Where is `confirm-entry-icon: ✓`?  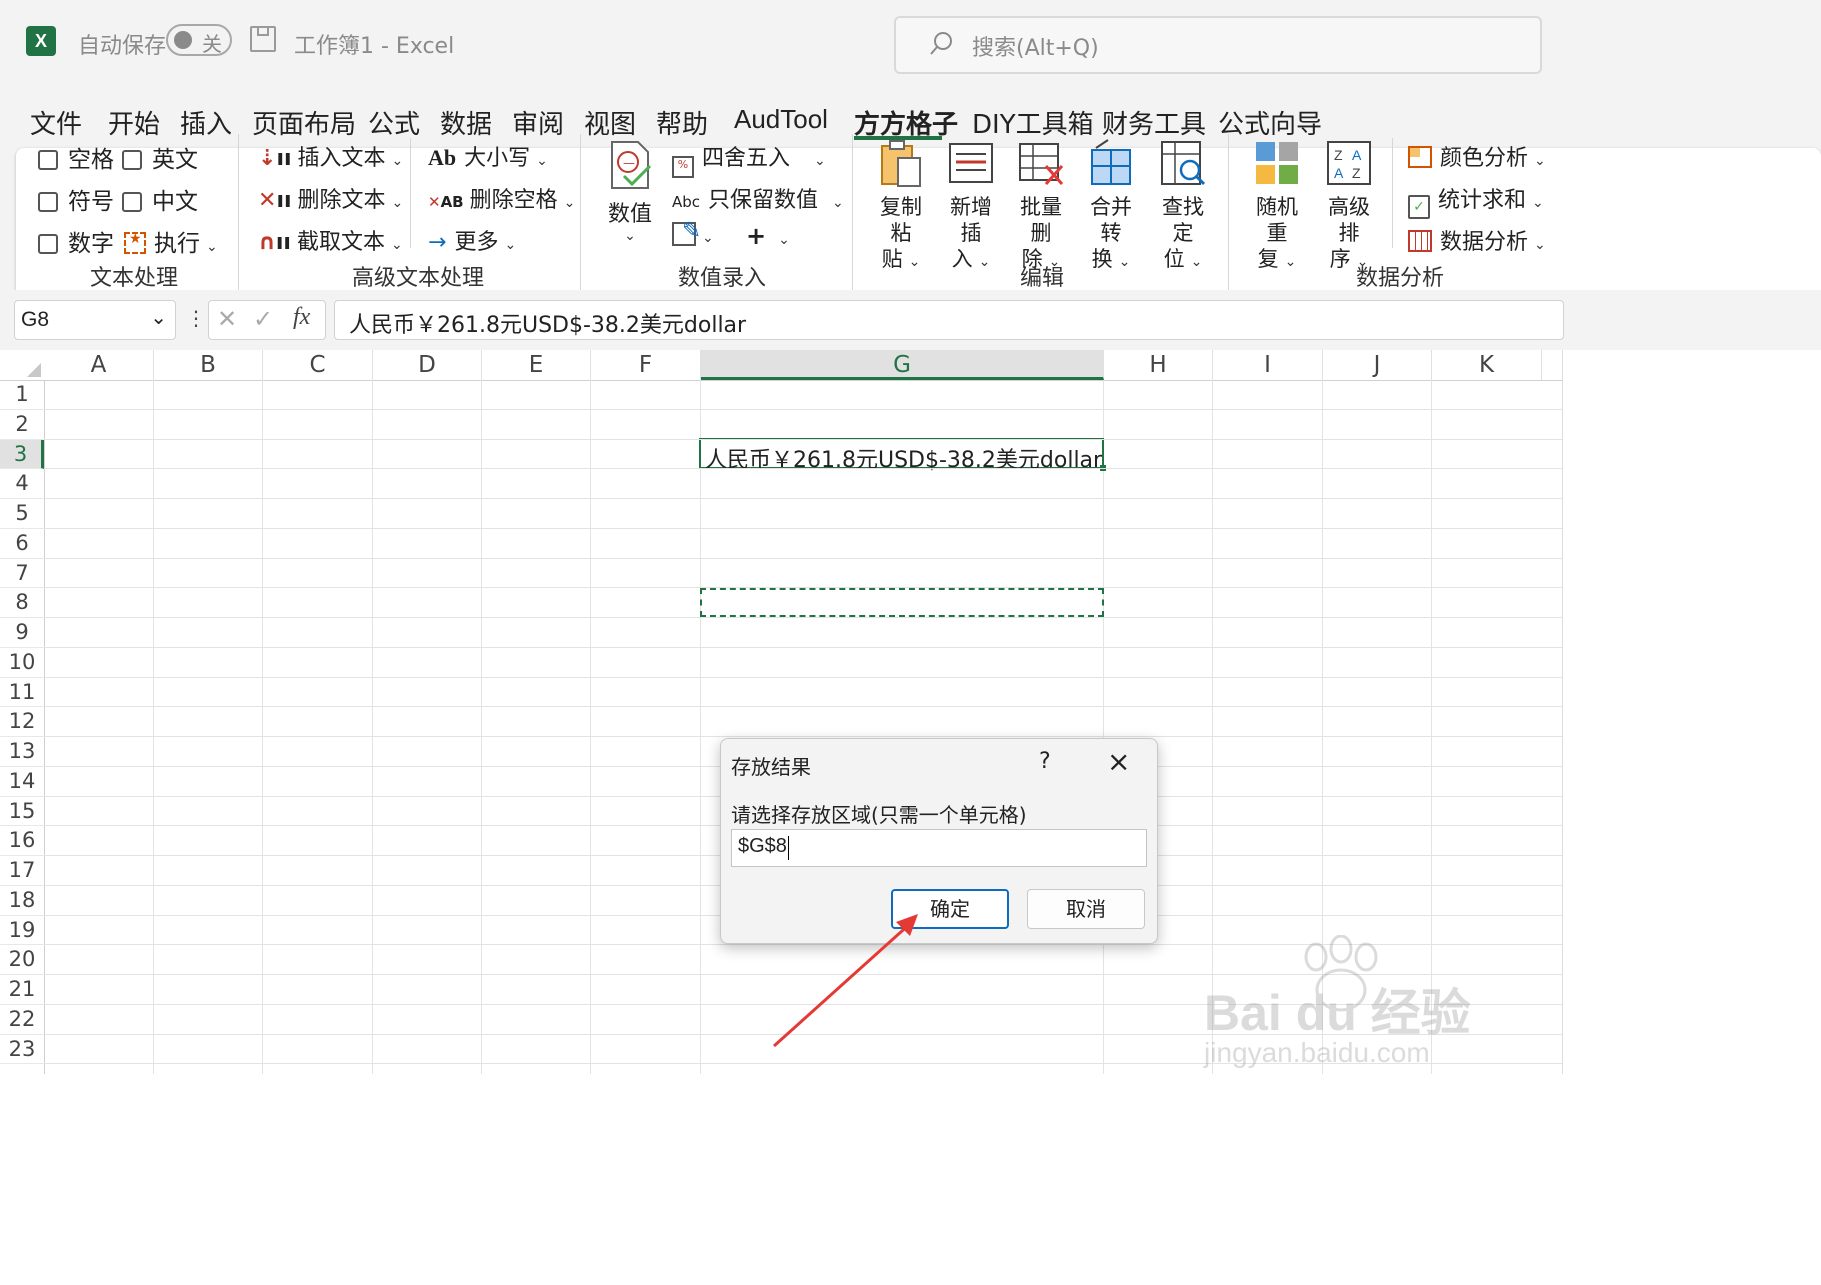
confirm-entry-icon: ✓ is located at coordinates (263, 319).